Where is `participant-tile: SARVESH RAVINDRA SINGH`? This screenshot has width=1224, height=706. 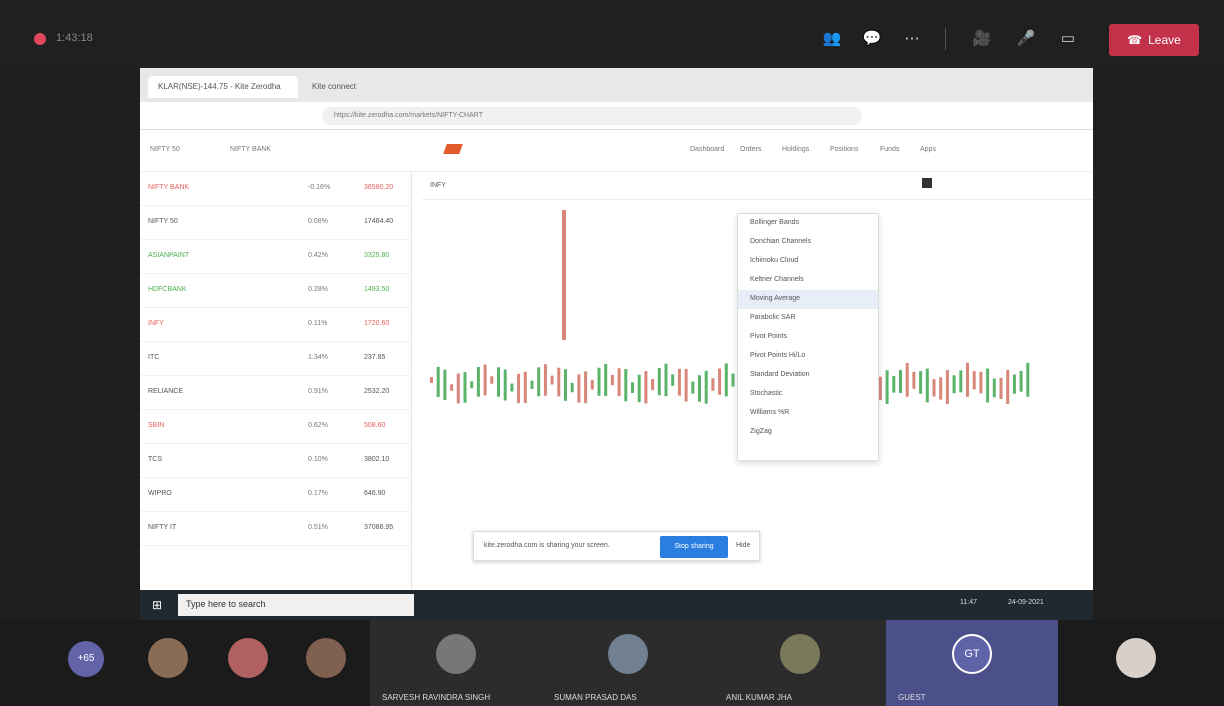 participant-tile: SARVESH RAVINDRA SINGH is located at coordinates (456, 663).